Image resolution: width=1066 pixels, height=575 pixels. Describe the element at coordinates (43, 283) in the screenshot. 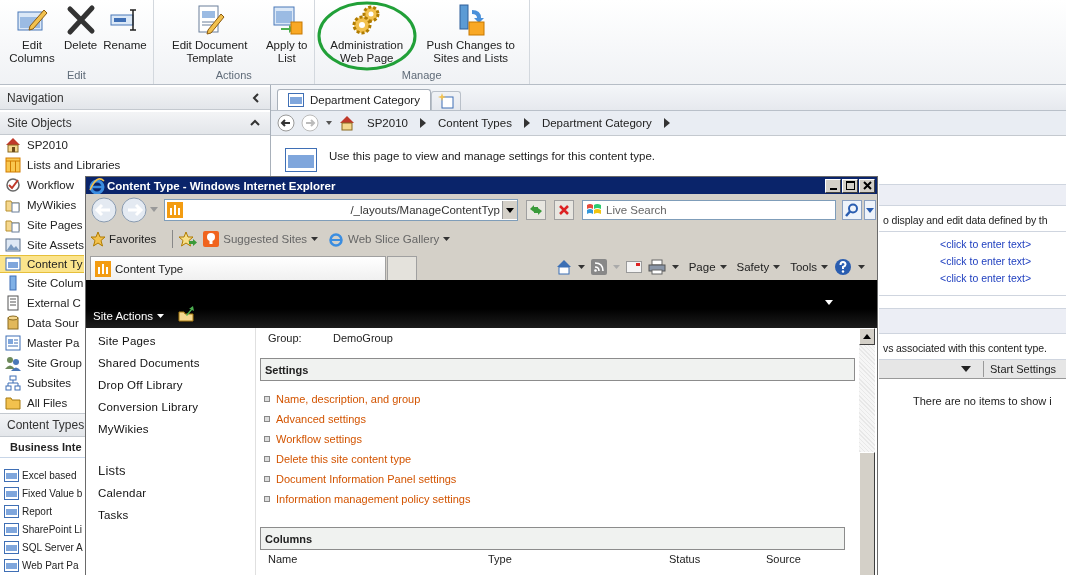

I see `nav-item: Site Colum` at that location.